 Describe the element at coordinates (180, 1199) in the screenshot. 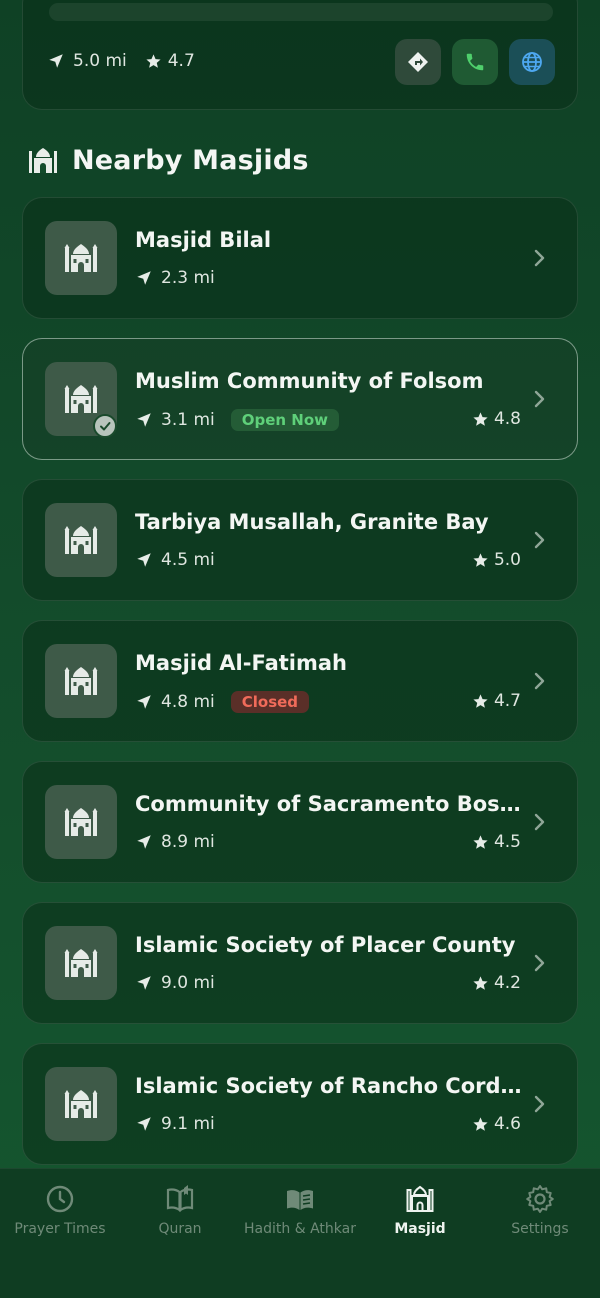

I see `book-icon` at that location.